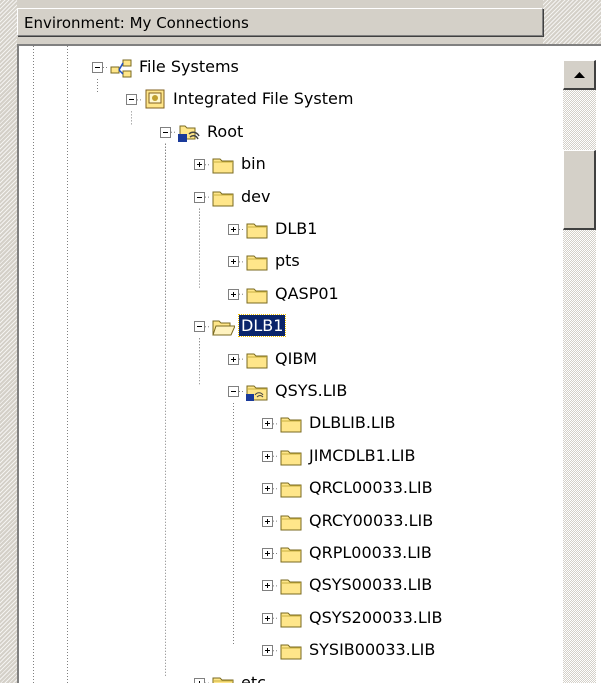  What do you see at coordinates (370, 552) in the screenshot?
I see `tree-node-label: QRPL00033.LIB` at bounding box center [370, 552].